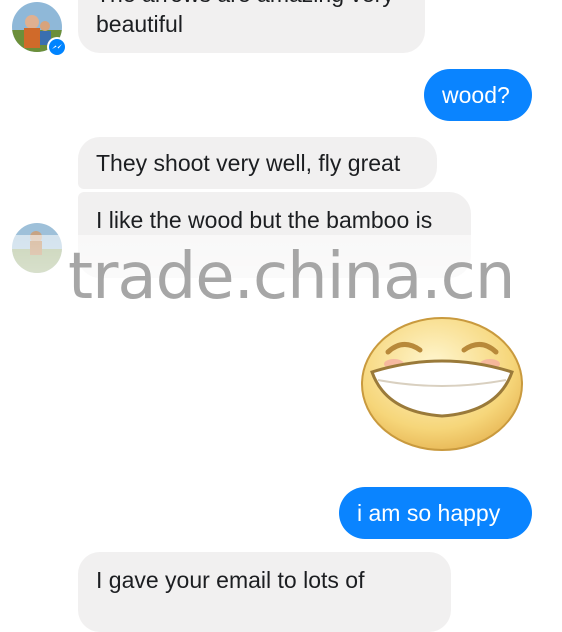 The image size is (562, 632). What do you see at coordinates (251, 4) in the screenshot?
I see `message-text: The arrows are amazing very` at bounding box center [251, 4].